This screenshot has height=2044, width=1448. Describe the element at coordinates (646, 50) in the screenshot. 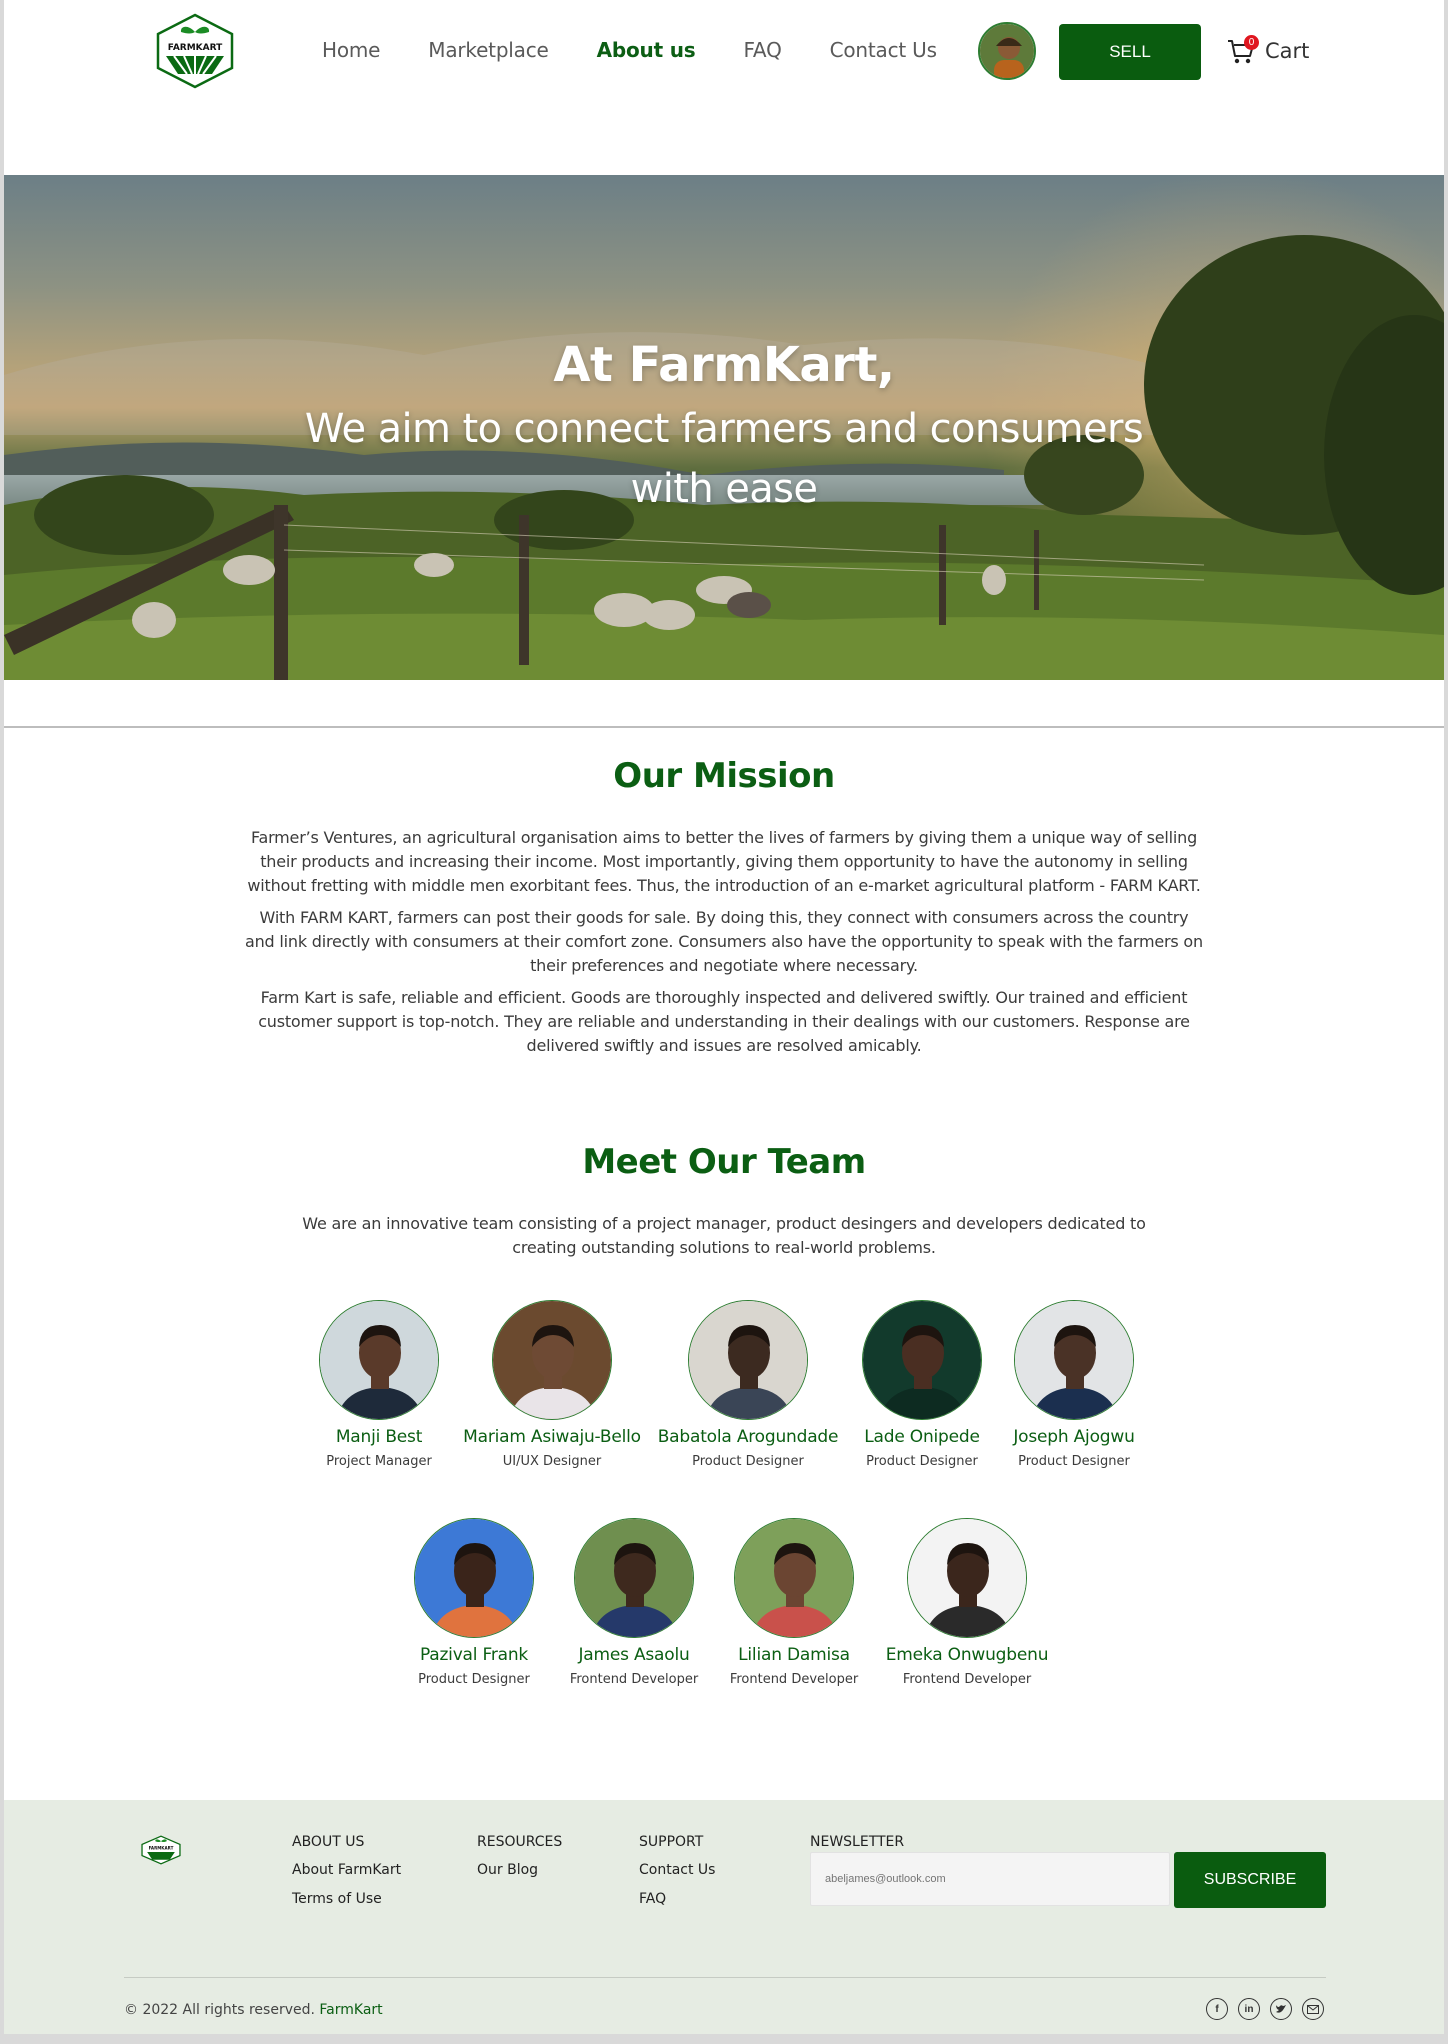

I see `nav-about-us: About us` at that location.